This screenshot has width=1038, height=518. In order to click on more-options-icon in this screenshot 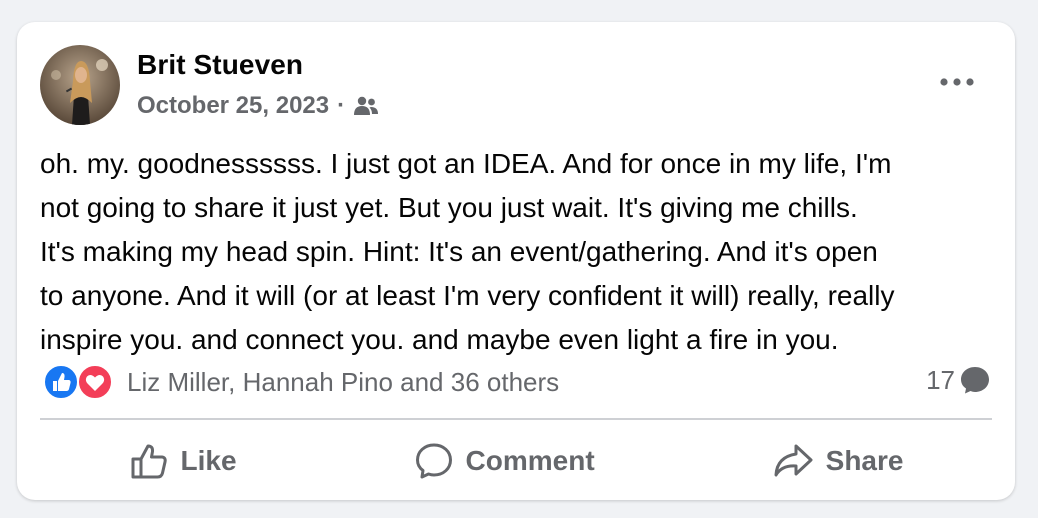, I will do `click(957, 82)`.